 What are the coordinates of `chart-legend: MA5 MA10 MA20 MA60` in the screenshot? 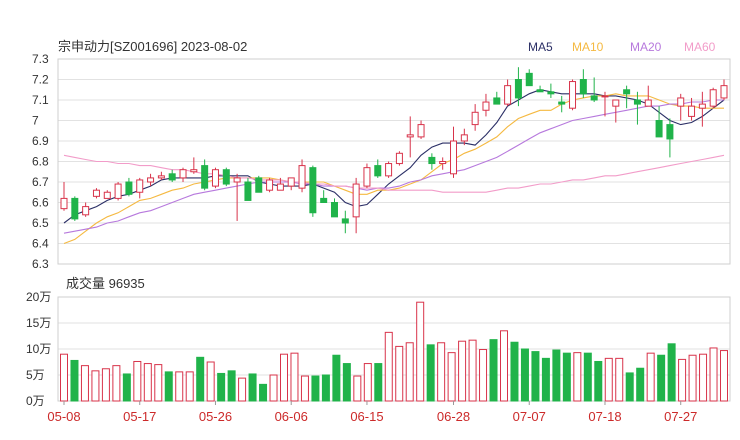 It's located at (622, 47).